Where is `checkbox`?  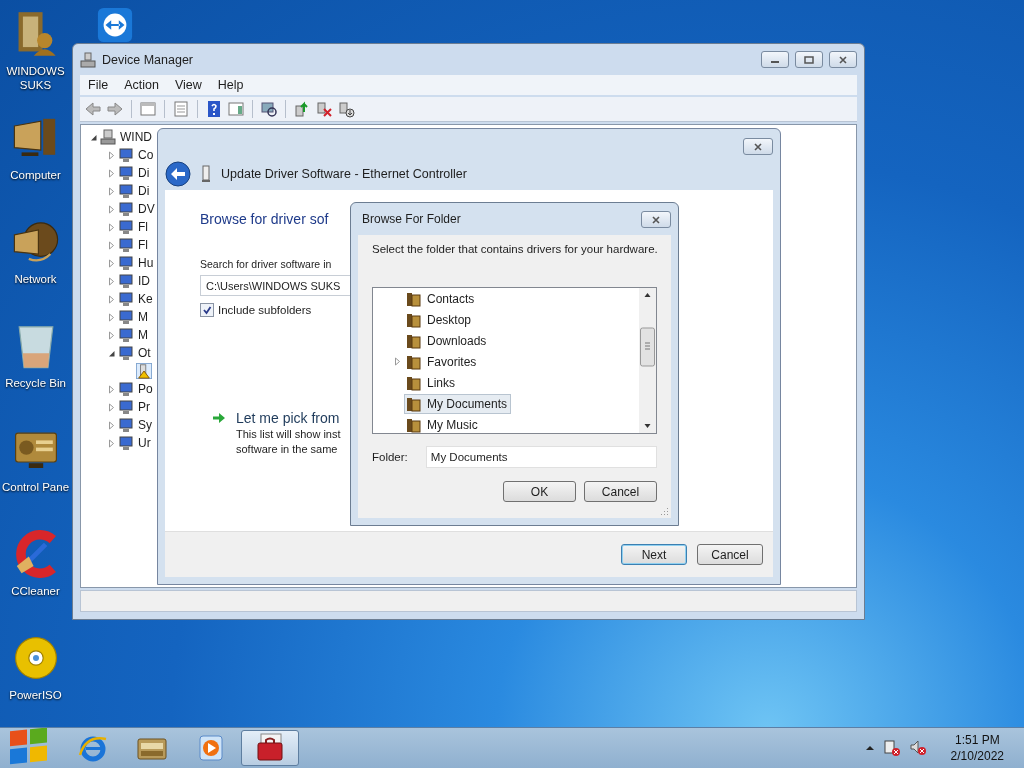
checkbox is located at coordinates (207, 310).